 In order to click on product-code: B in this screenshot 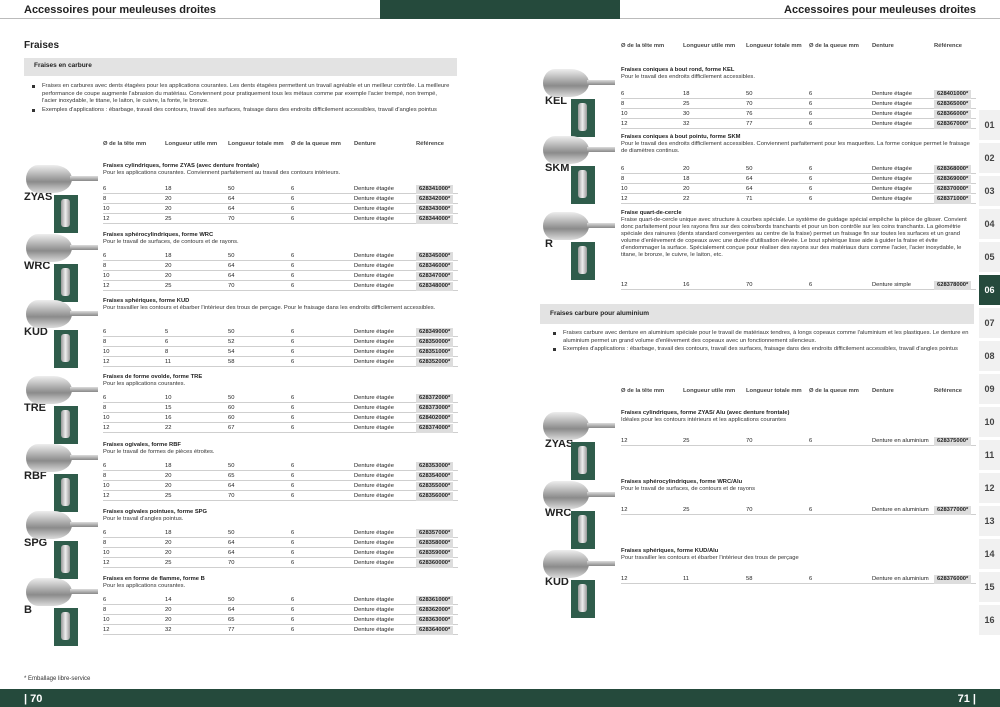, I will do `click(28, 610)`.